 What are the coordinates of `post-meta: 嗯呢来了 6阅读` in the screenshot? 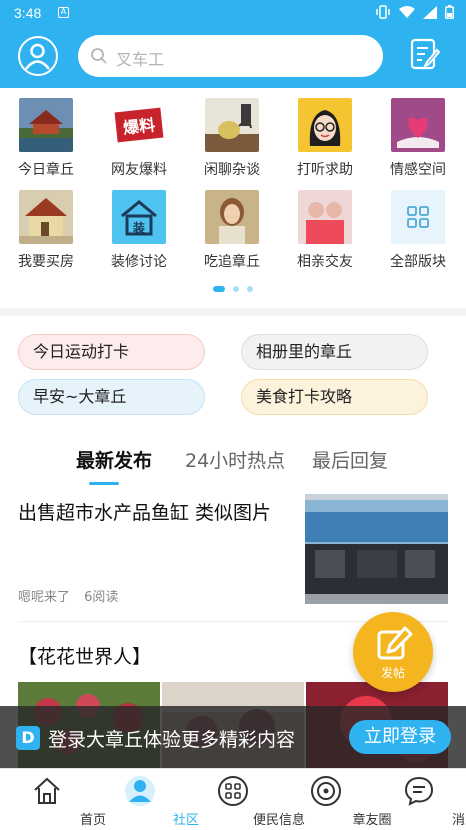 It's located at (68, 595).